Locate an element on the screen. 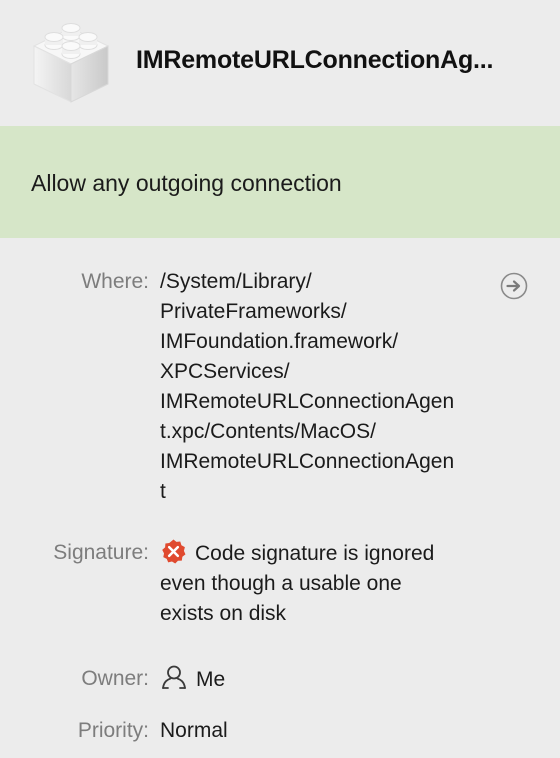  signature-line-1: Code signature is ignored is located at coordinates (330, 553).